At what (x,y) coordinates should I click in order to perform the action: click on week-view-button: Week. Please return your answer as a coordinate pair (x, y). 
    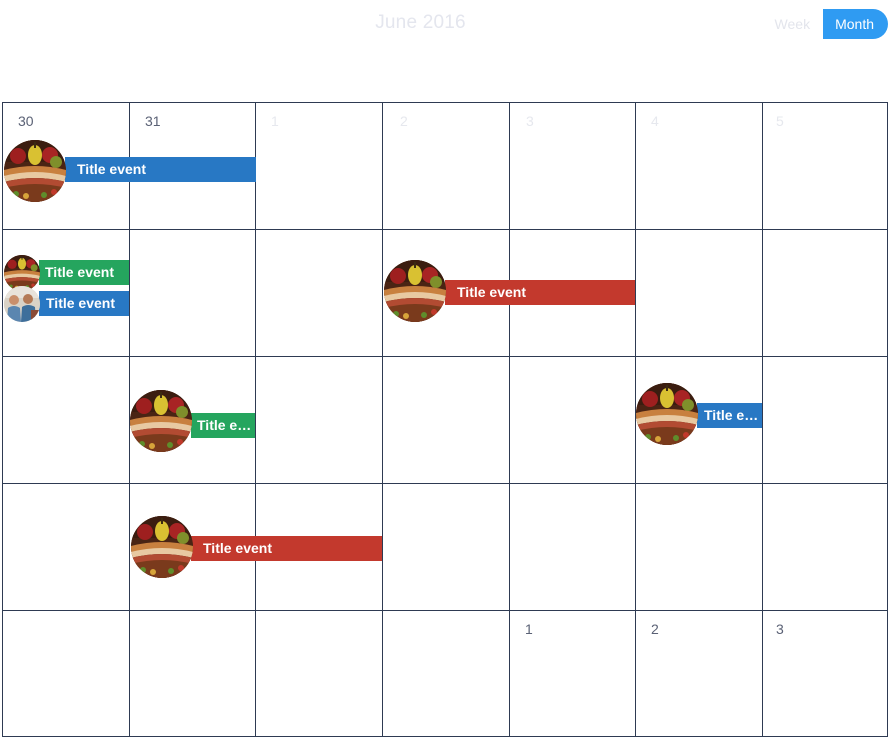
    Looking at the image, I should click on (793, 24).